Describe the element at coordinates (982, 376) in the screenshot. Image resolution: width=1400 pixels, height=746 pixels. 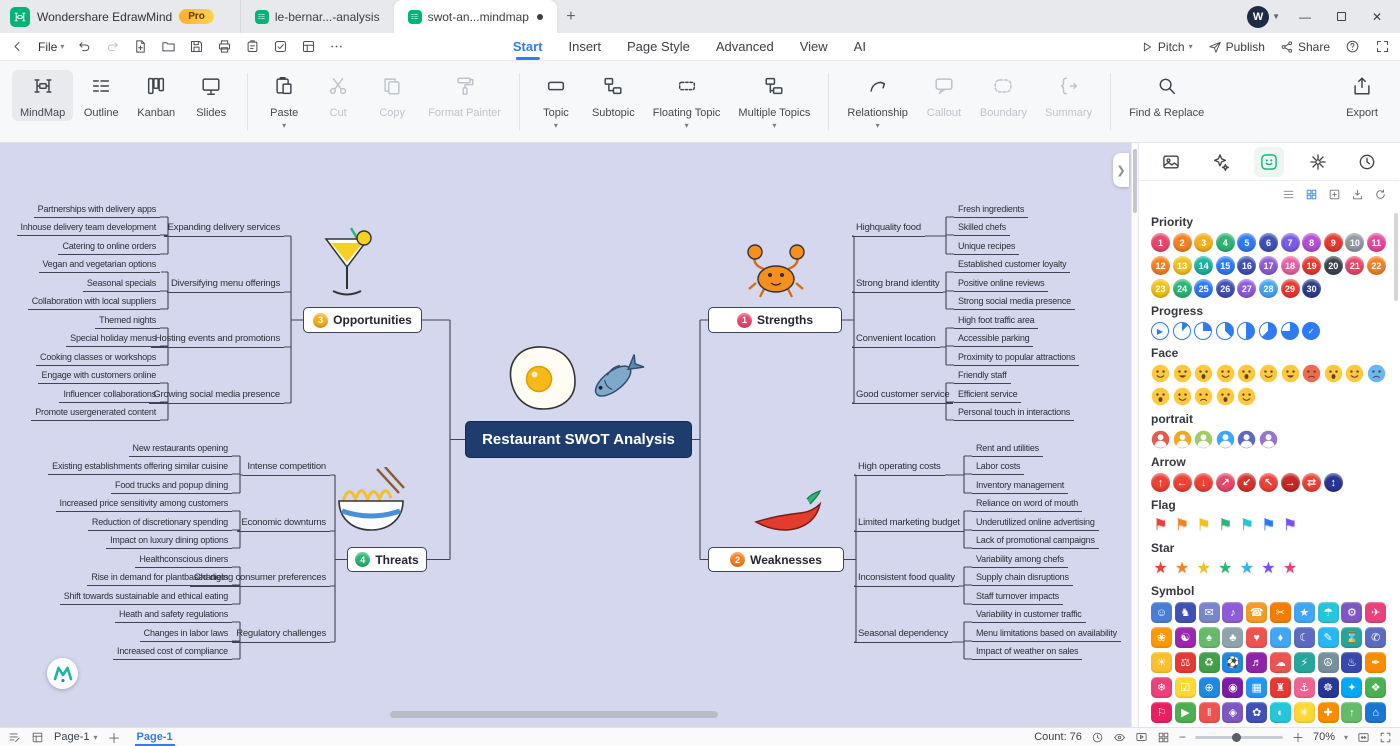
I see `leaf-topic: Friendly staff` at that location.